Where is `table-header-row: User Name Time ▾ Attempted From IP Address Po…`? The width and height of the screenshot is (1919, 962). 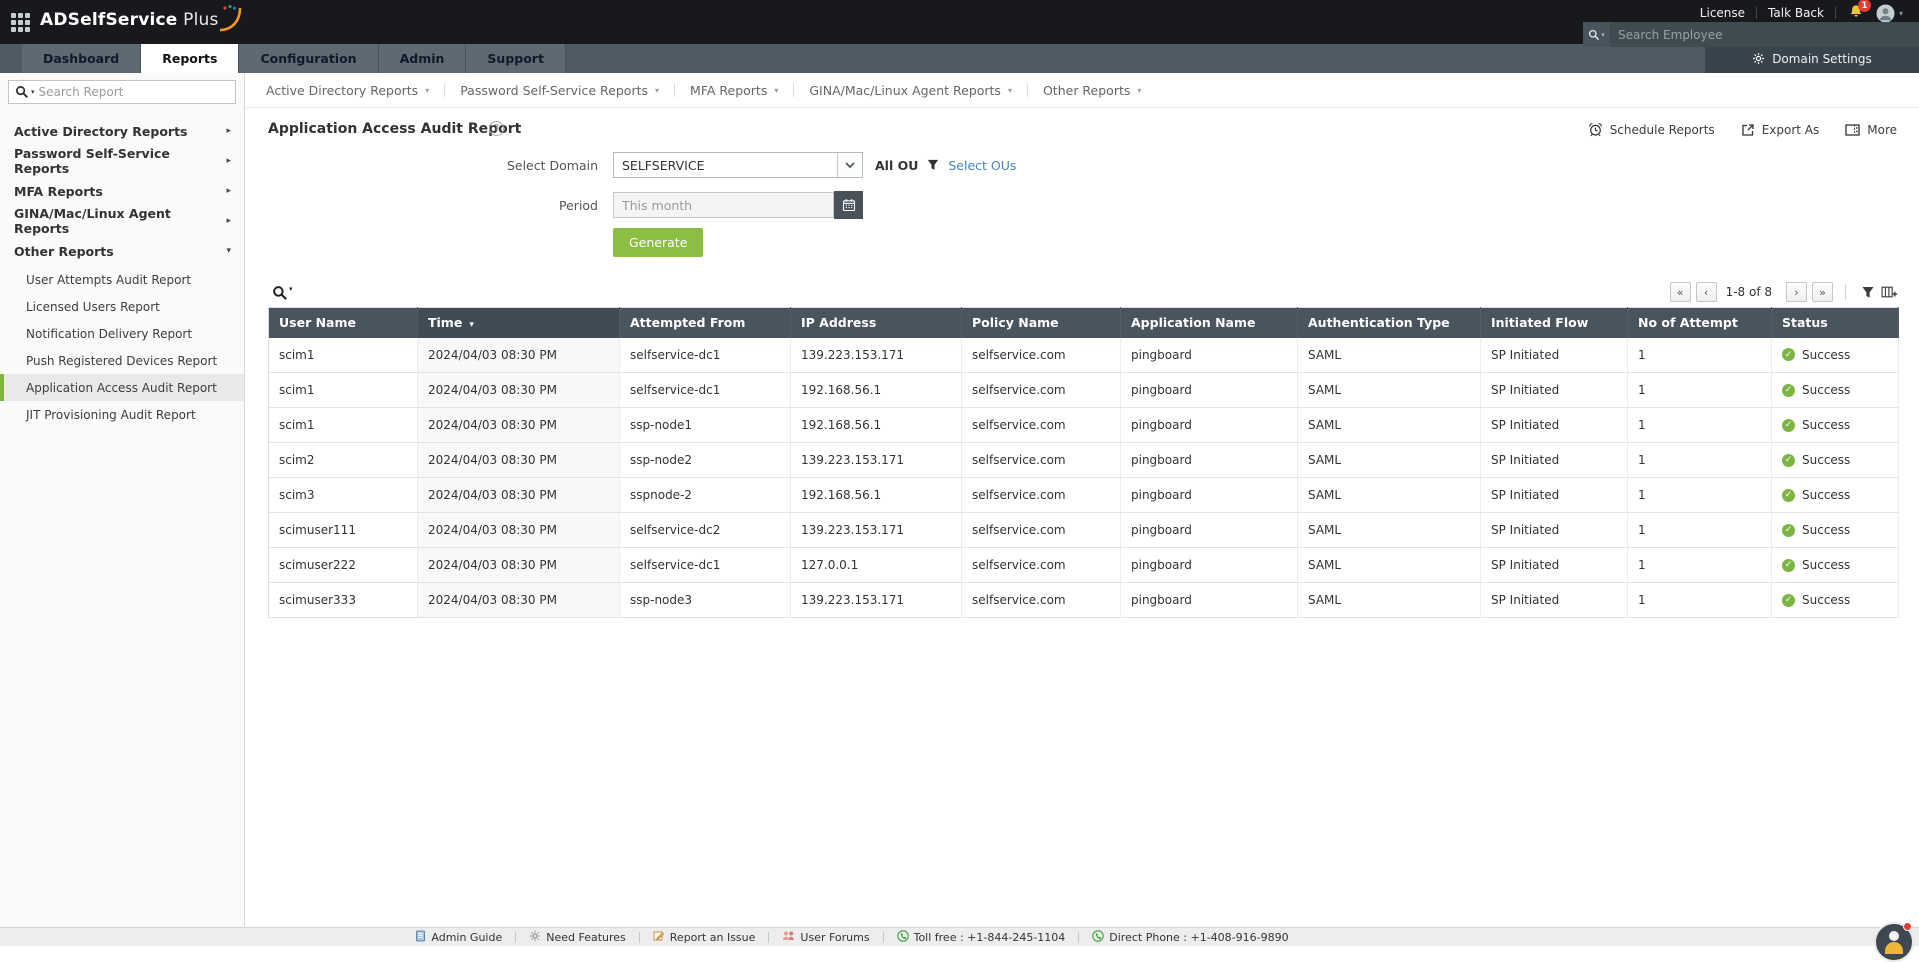
table-header-row: User Name Time ▾ Attempted From IP Address Po… is located at coordinates (1083, 322).